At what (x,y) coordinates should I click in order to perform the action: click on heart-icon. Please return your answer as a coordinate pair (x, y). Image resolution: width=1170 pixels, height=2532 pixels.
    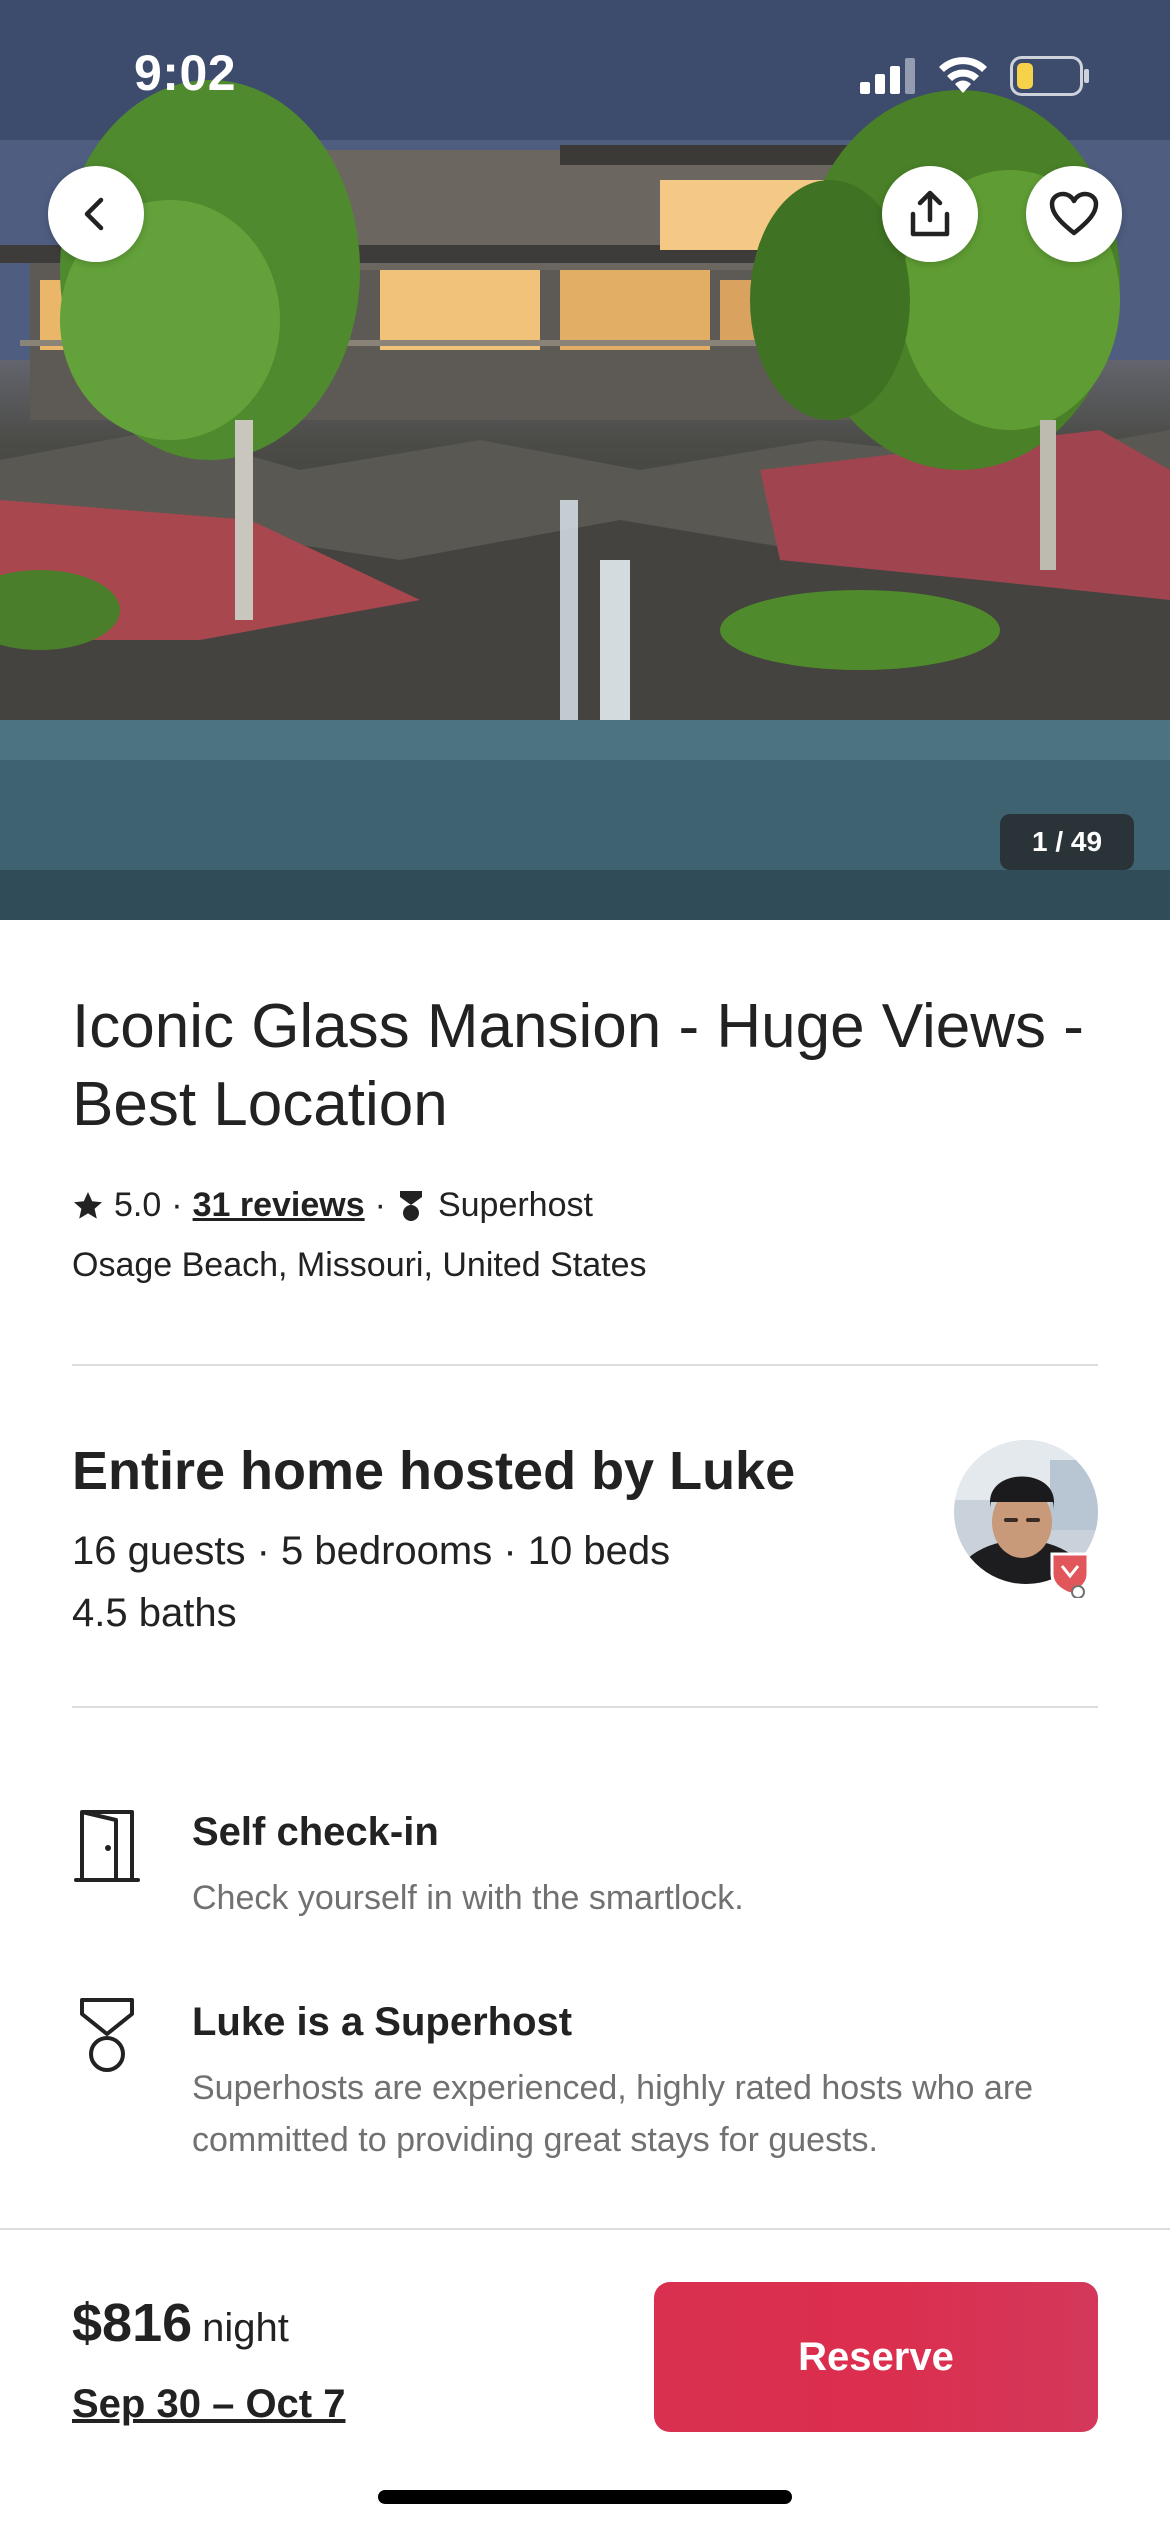
    Looking at the image, I should click on (1074, 213).